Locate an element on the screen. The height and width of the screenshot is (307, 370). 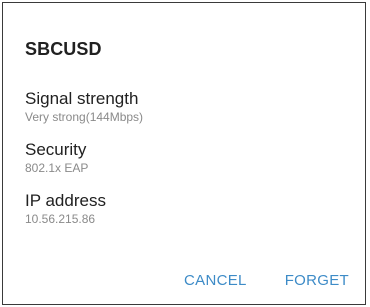
network-name-title: SBCUSD is located at coordinates (63, 49).